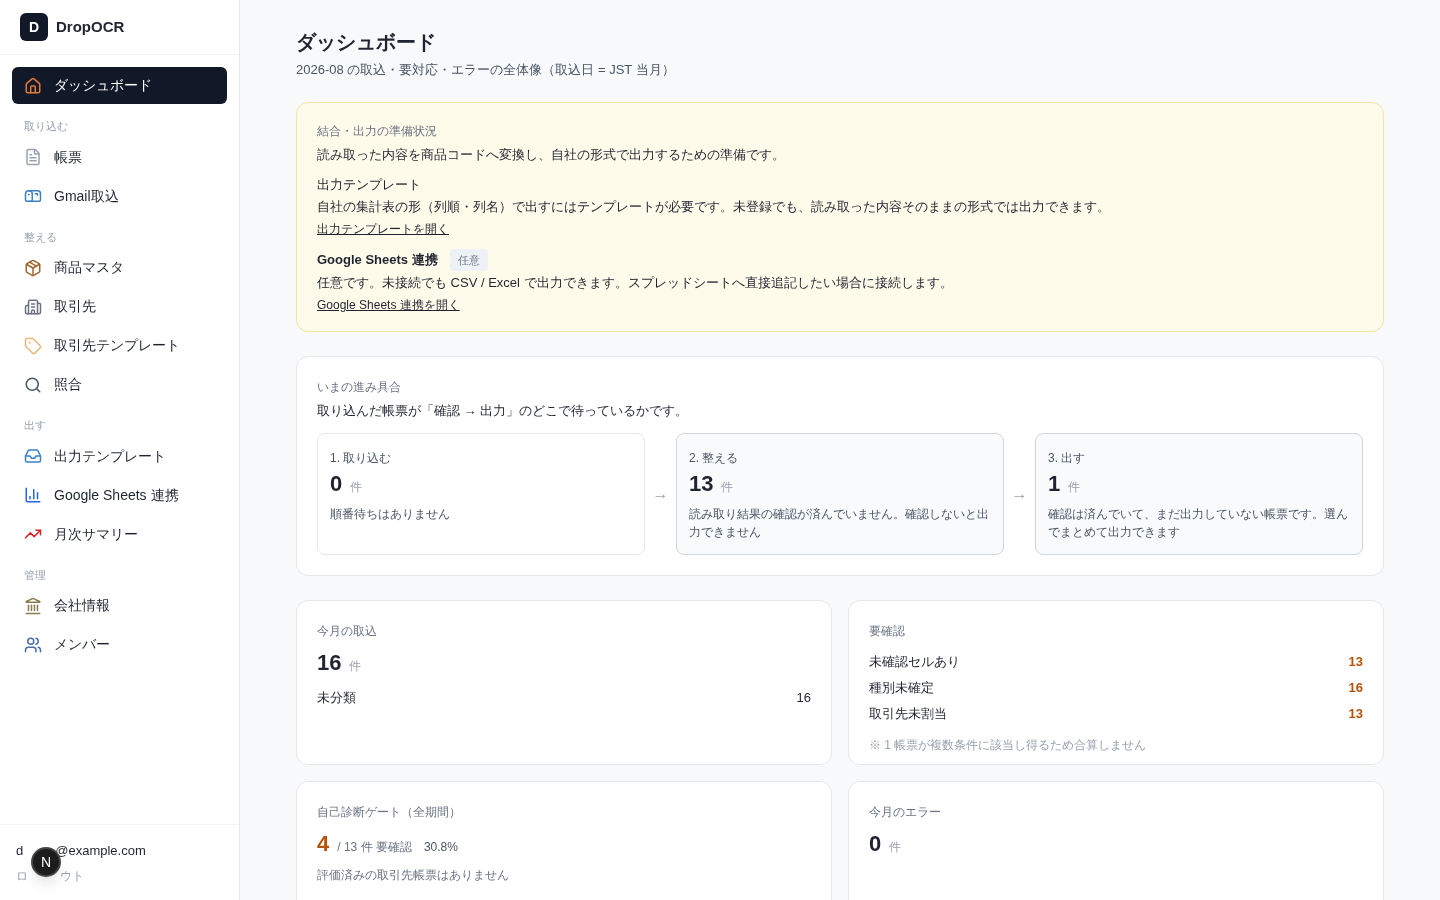 Image resolution: width=1440 pixels, height=900 pixels. Describe the element at coordinates (33, 306) in the screenshot. I see `building-icon` at that location.